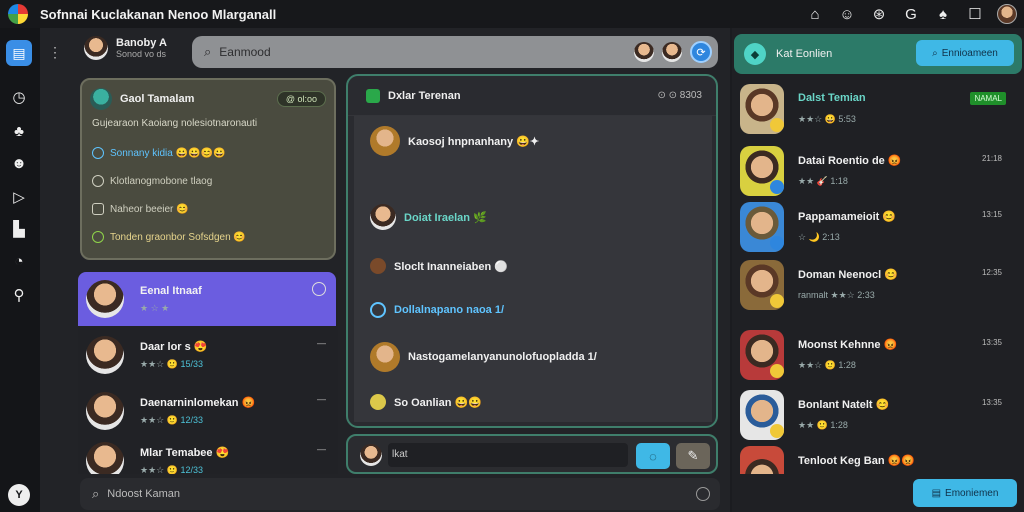 The width and height of the screenshot is (1024, 512). What do you see at coordinates (878, 112) in the screenshot?
I see `friend-row: Dalst Temian ★★☆ 😀 5:53 NAMAL` at bounding box center [878, 112].